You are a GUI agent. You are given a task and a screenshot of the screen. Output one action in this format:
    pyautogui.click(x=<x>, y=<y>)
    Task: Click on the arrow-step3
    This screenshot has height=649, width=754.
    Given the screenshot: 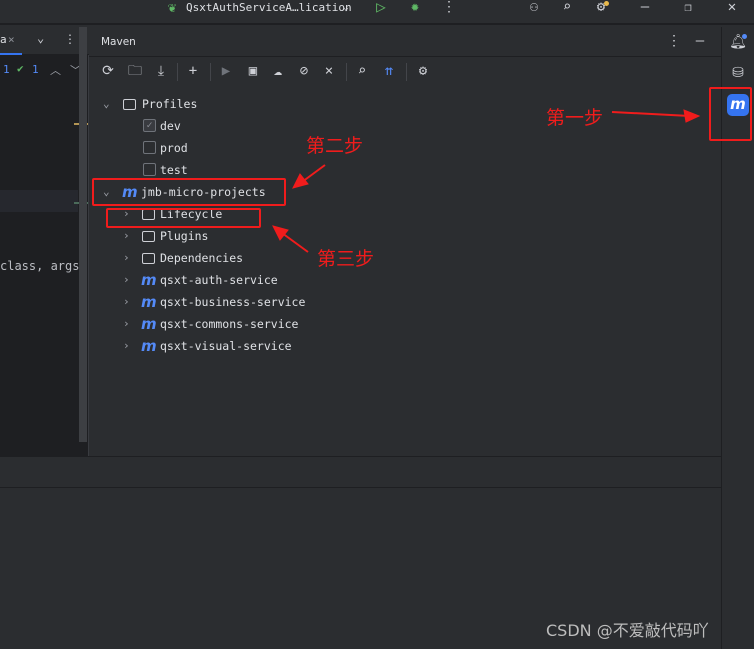 What is the action you would take?
    pyautogui.click(x=295, y=242)
    